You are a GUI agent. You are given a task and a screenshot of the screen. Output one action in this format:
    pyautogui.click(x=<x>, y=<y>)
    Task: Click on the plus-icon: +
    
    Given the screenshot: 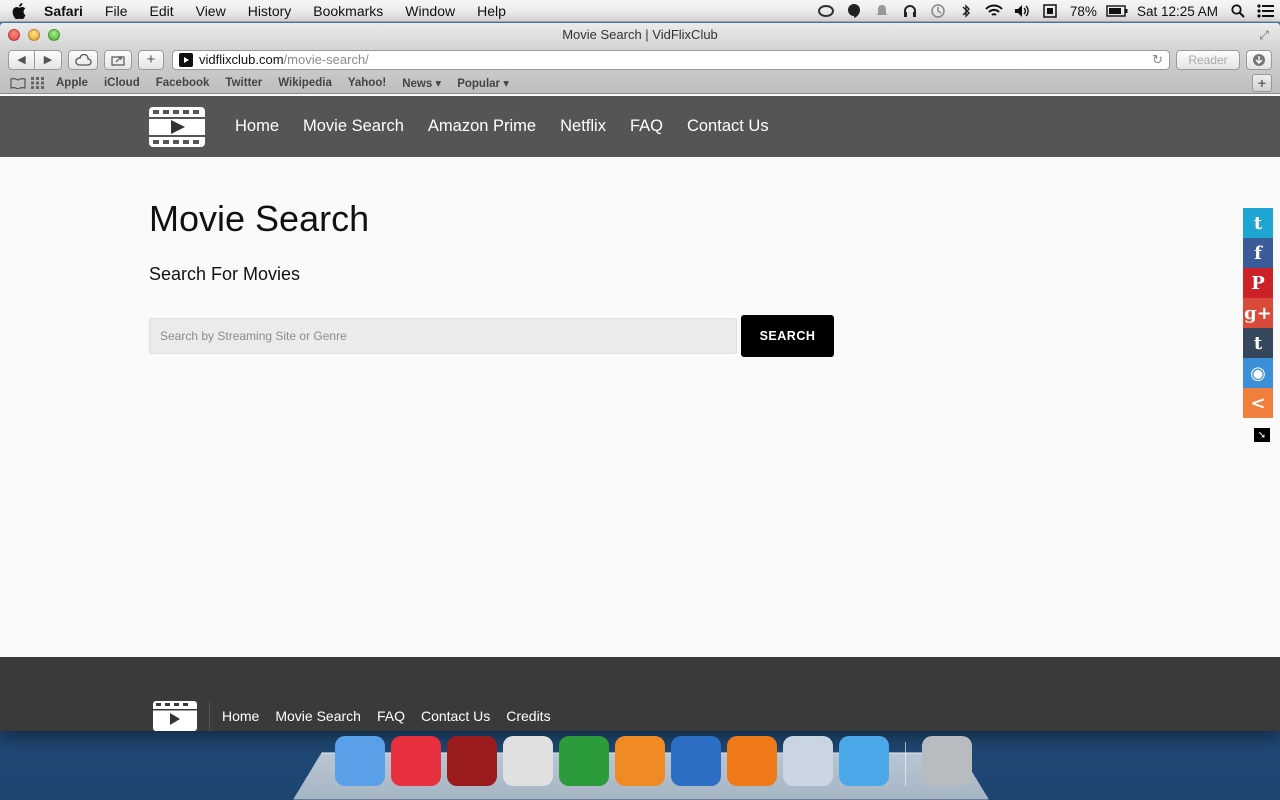 What is the action you would take?
    pyautogui.click(x=151, y=59)
    